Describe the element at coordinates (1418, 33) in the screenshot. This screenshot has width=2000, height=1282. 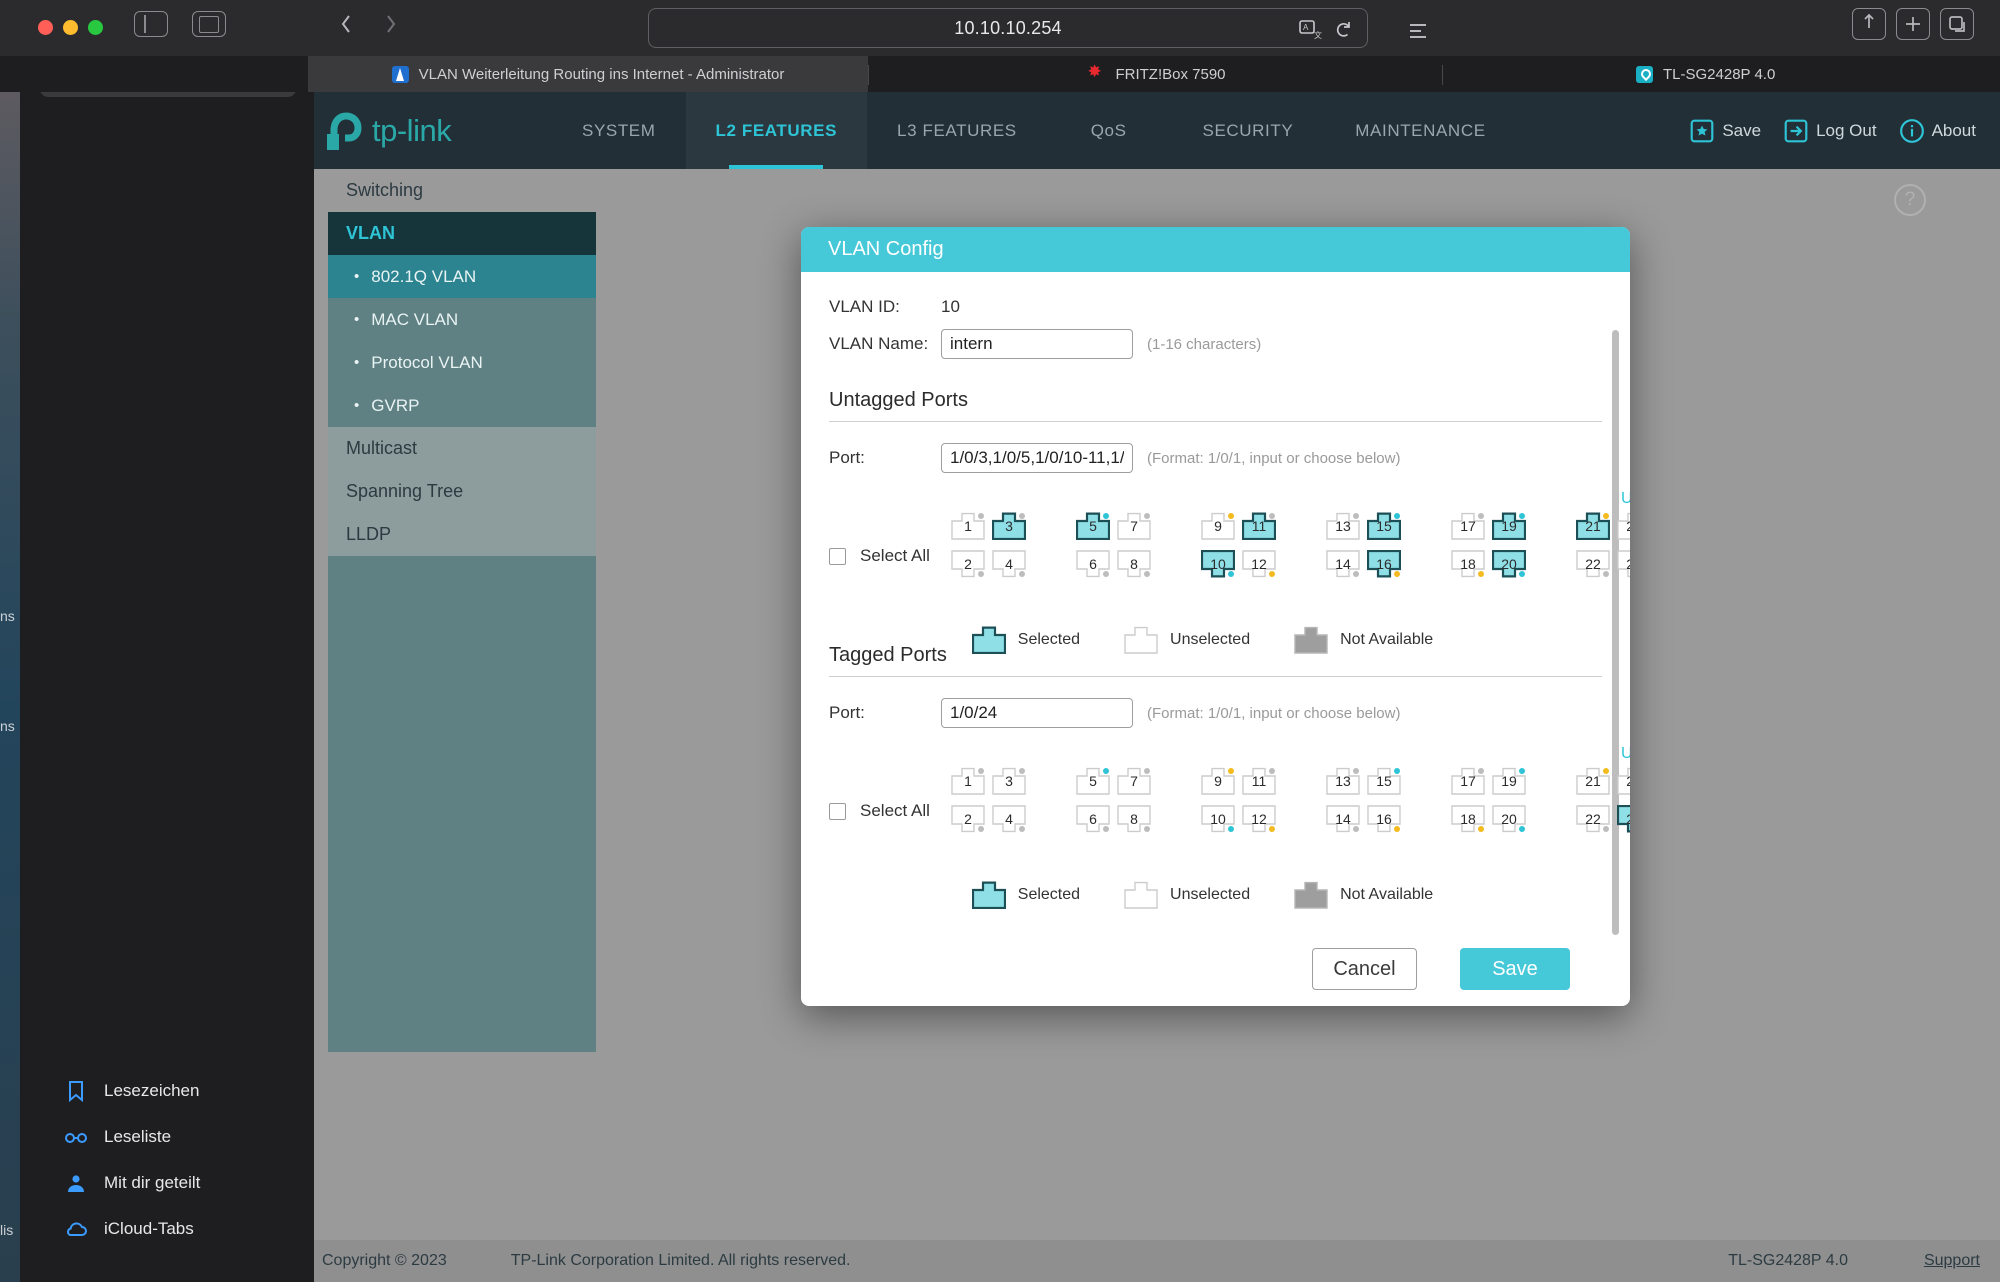
I see `reader-view-icon` at that location.